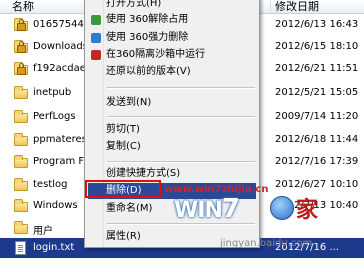 This screenshot has height=272, width=364. Describe the element at coordinates (172, 130) in the screenshot. I see `menu-item-cut: 剪切(T)` at that location.